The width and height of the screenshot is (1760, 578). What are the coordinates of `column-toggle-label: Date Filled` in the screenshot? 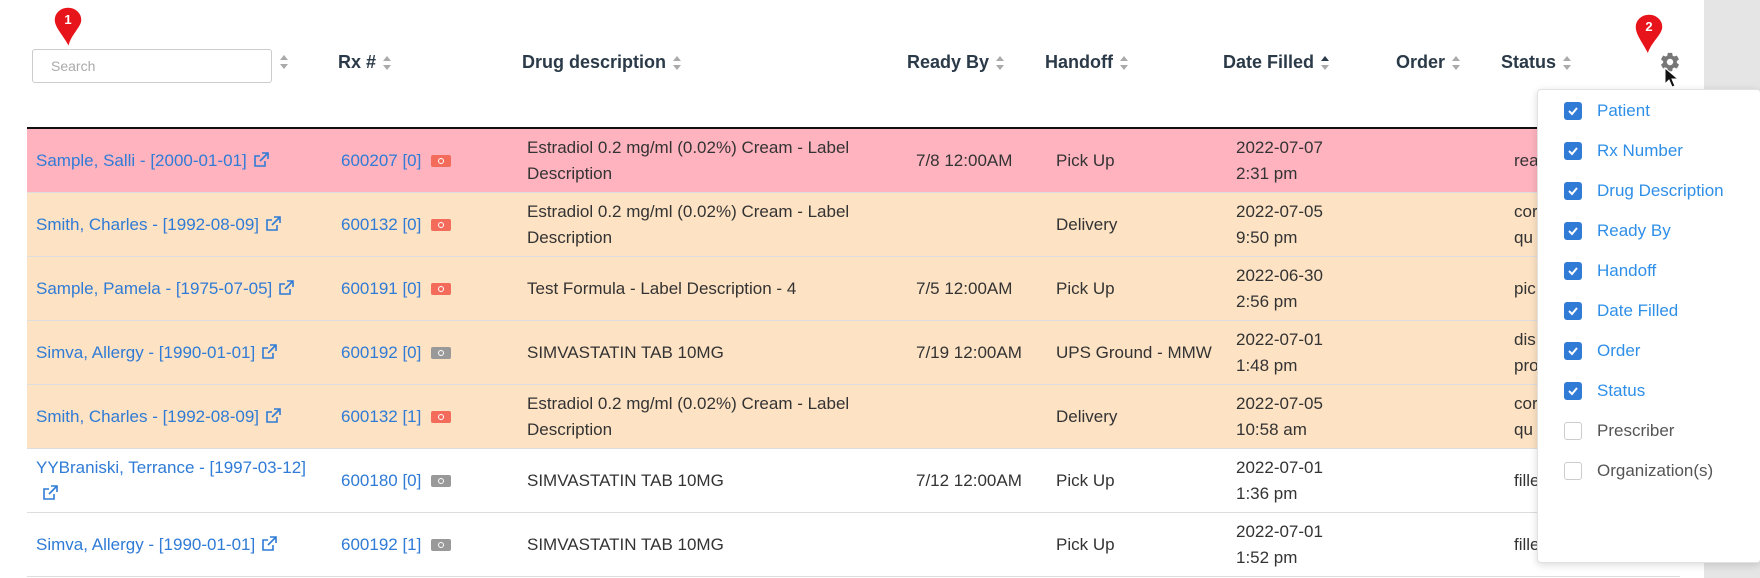 It's located at (1638, 310).